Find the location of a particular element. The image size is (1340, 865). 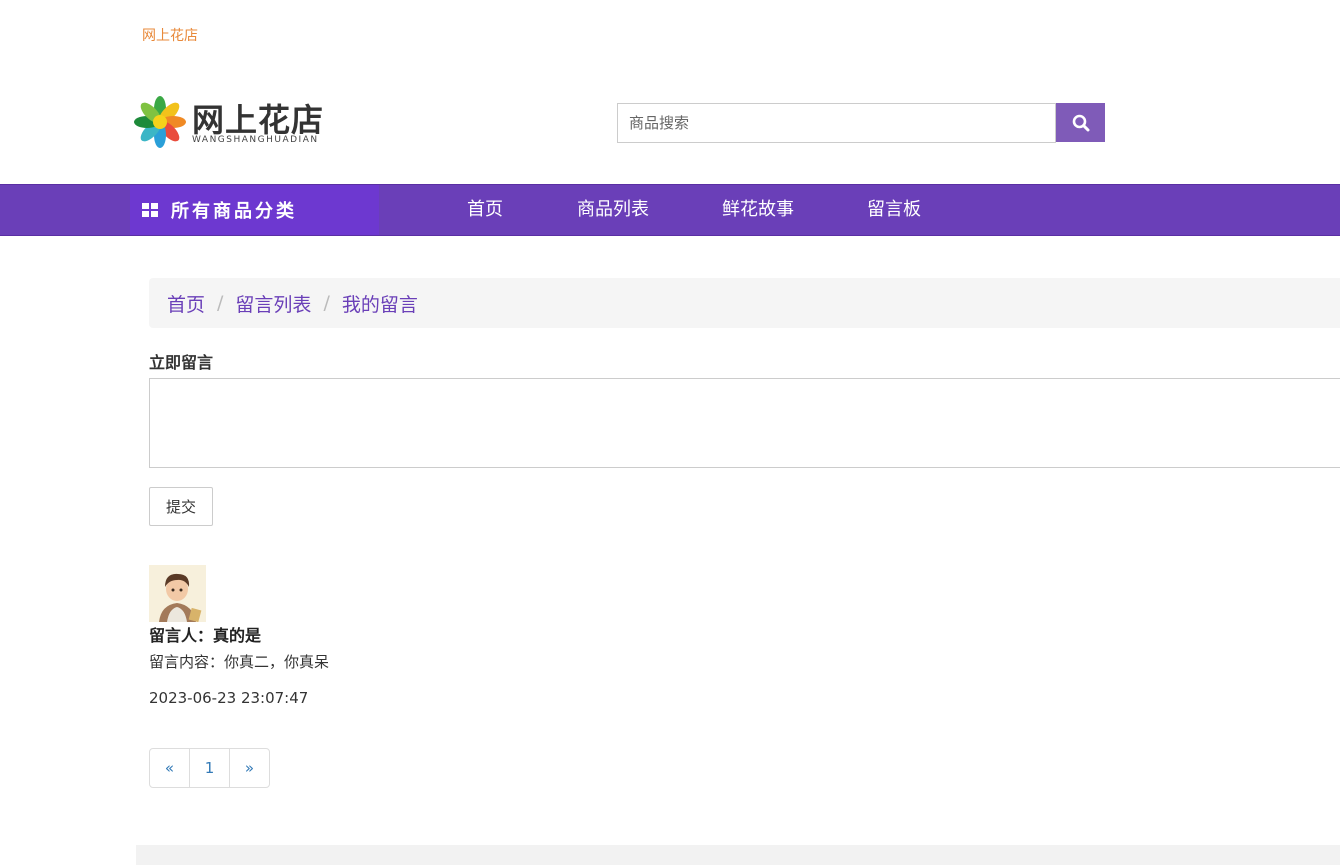

user-avatar-icon is located at coordinates (177, 593).